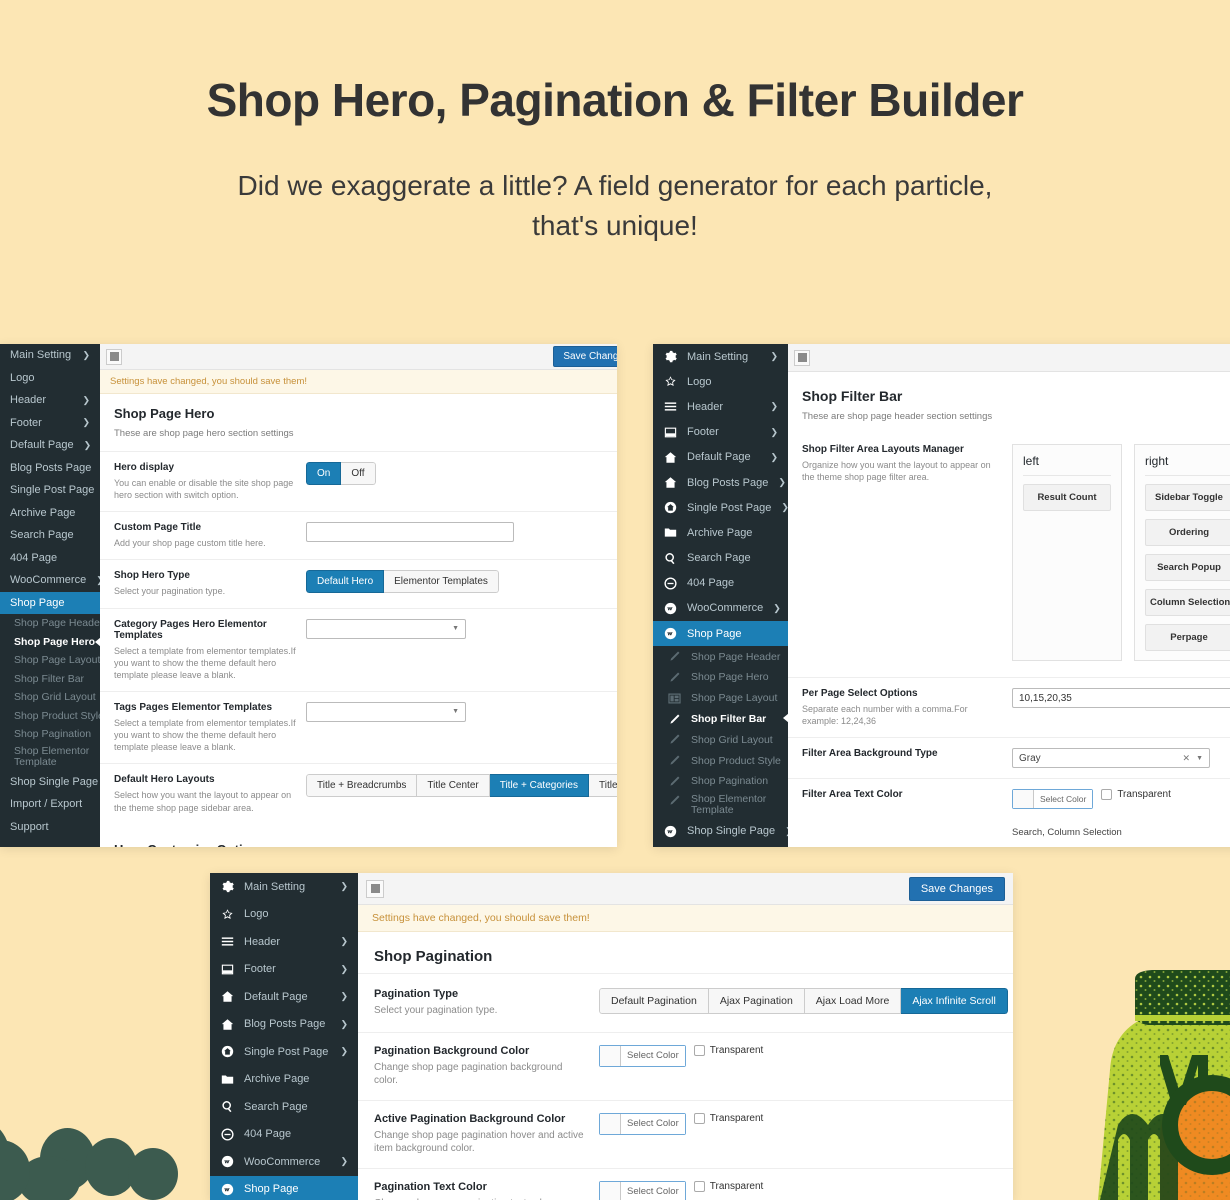 This screenshot has width=1230, height=1200. What do you see at coordinates (642, 1055) in the screenshot?
I see `pagination-bg-color-picker: Select Color` at bounding box center [642, 1055].